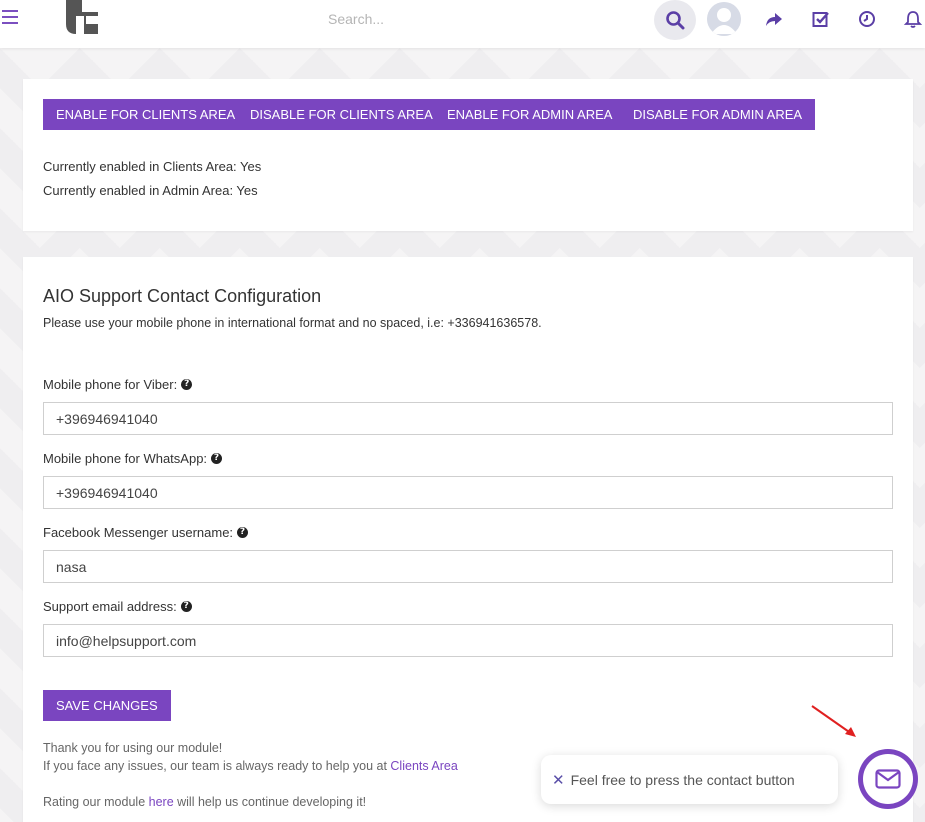  I want to click on tooltip-message: Feel free to press the contact button, so click(682, 779).